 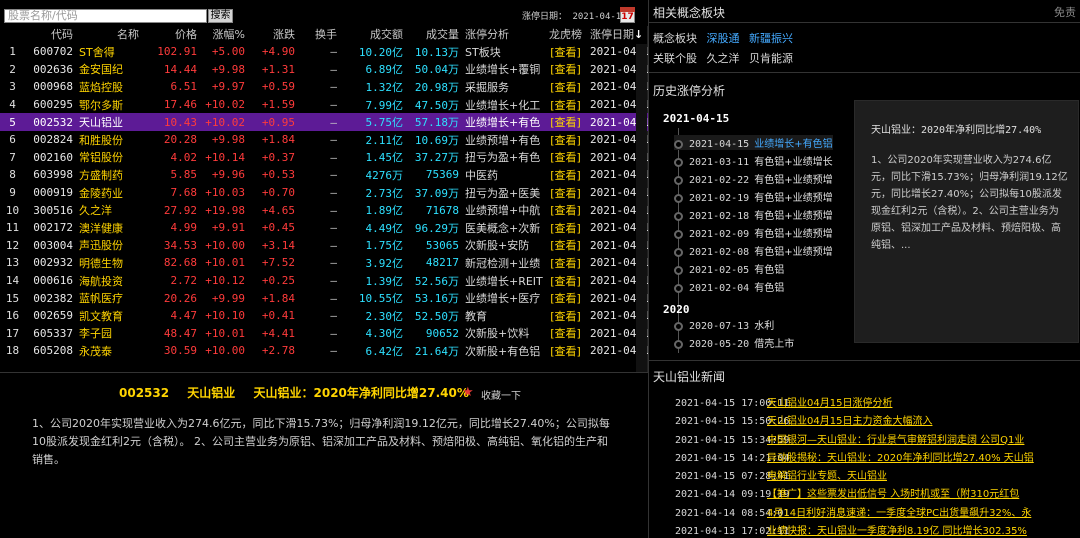 I want to click on news-link: 业绩快报：天山铝业一季度净利8.19亿 同比增长302.35%, so click(x=897, y=531).